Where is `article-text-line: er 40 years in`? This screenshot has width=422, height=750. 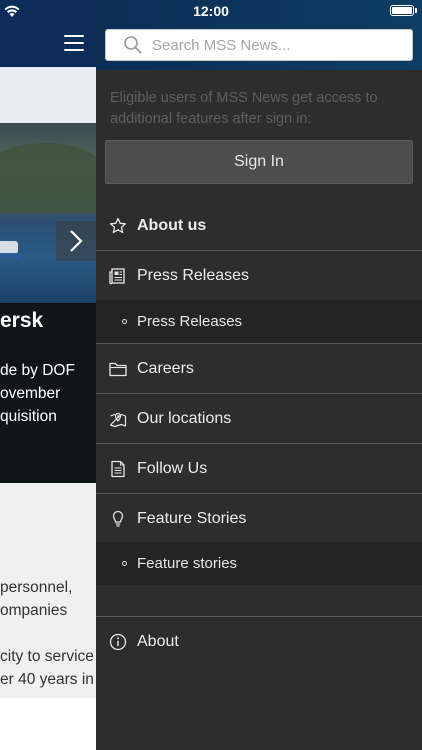 article-text-line: er 40 years in is located at coordinates (47, 679).